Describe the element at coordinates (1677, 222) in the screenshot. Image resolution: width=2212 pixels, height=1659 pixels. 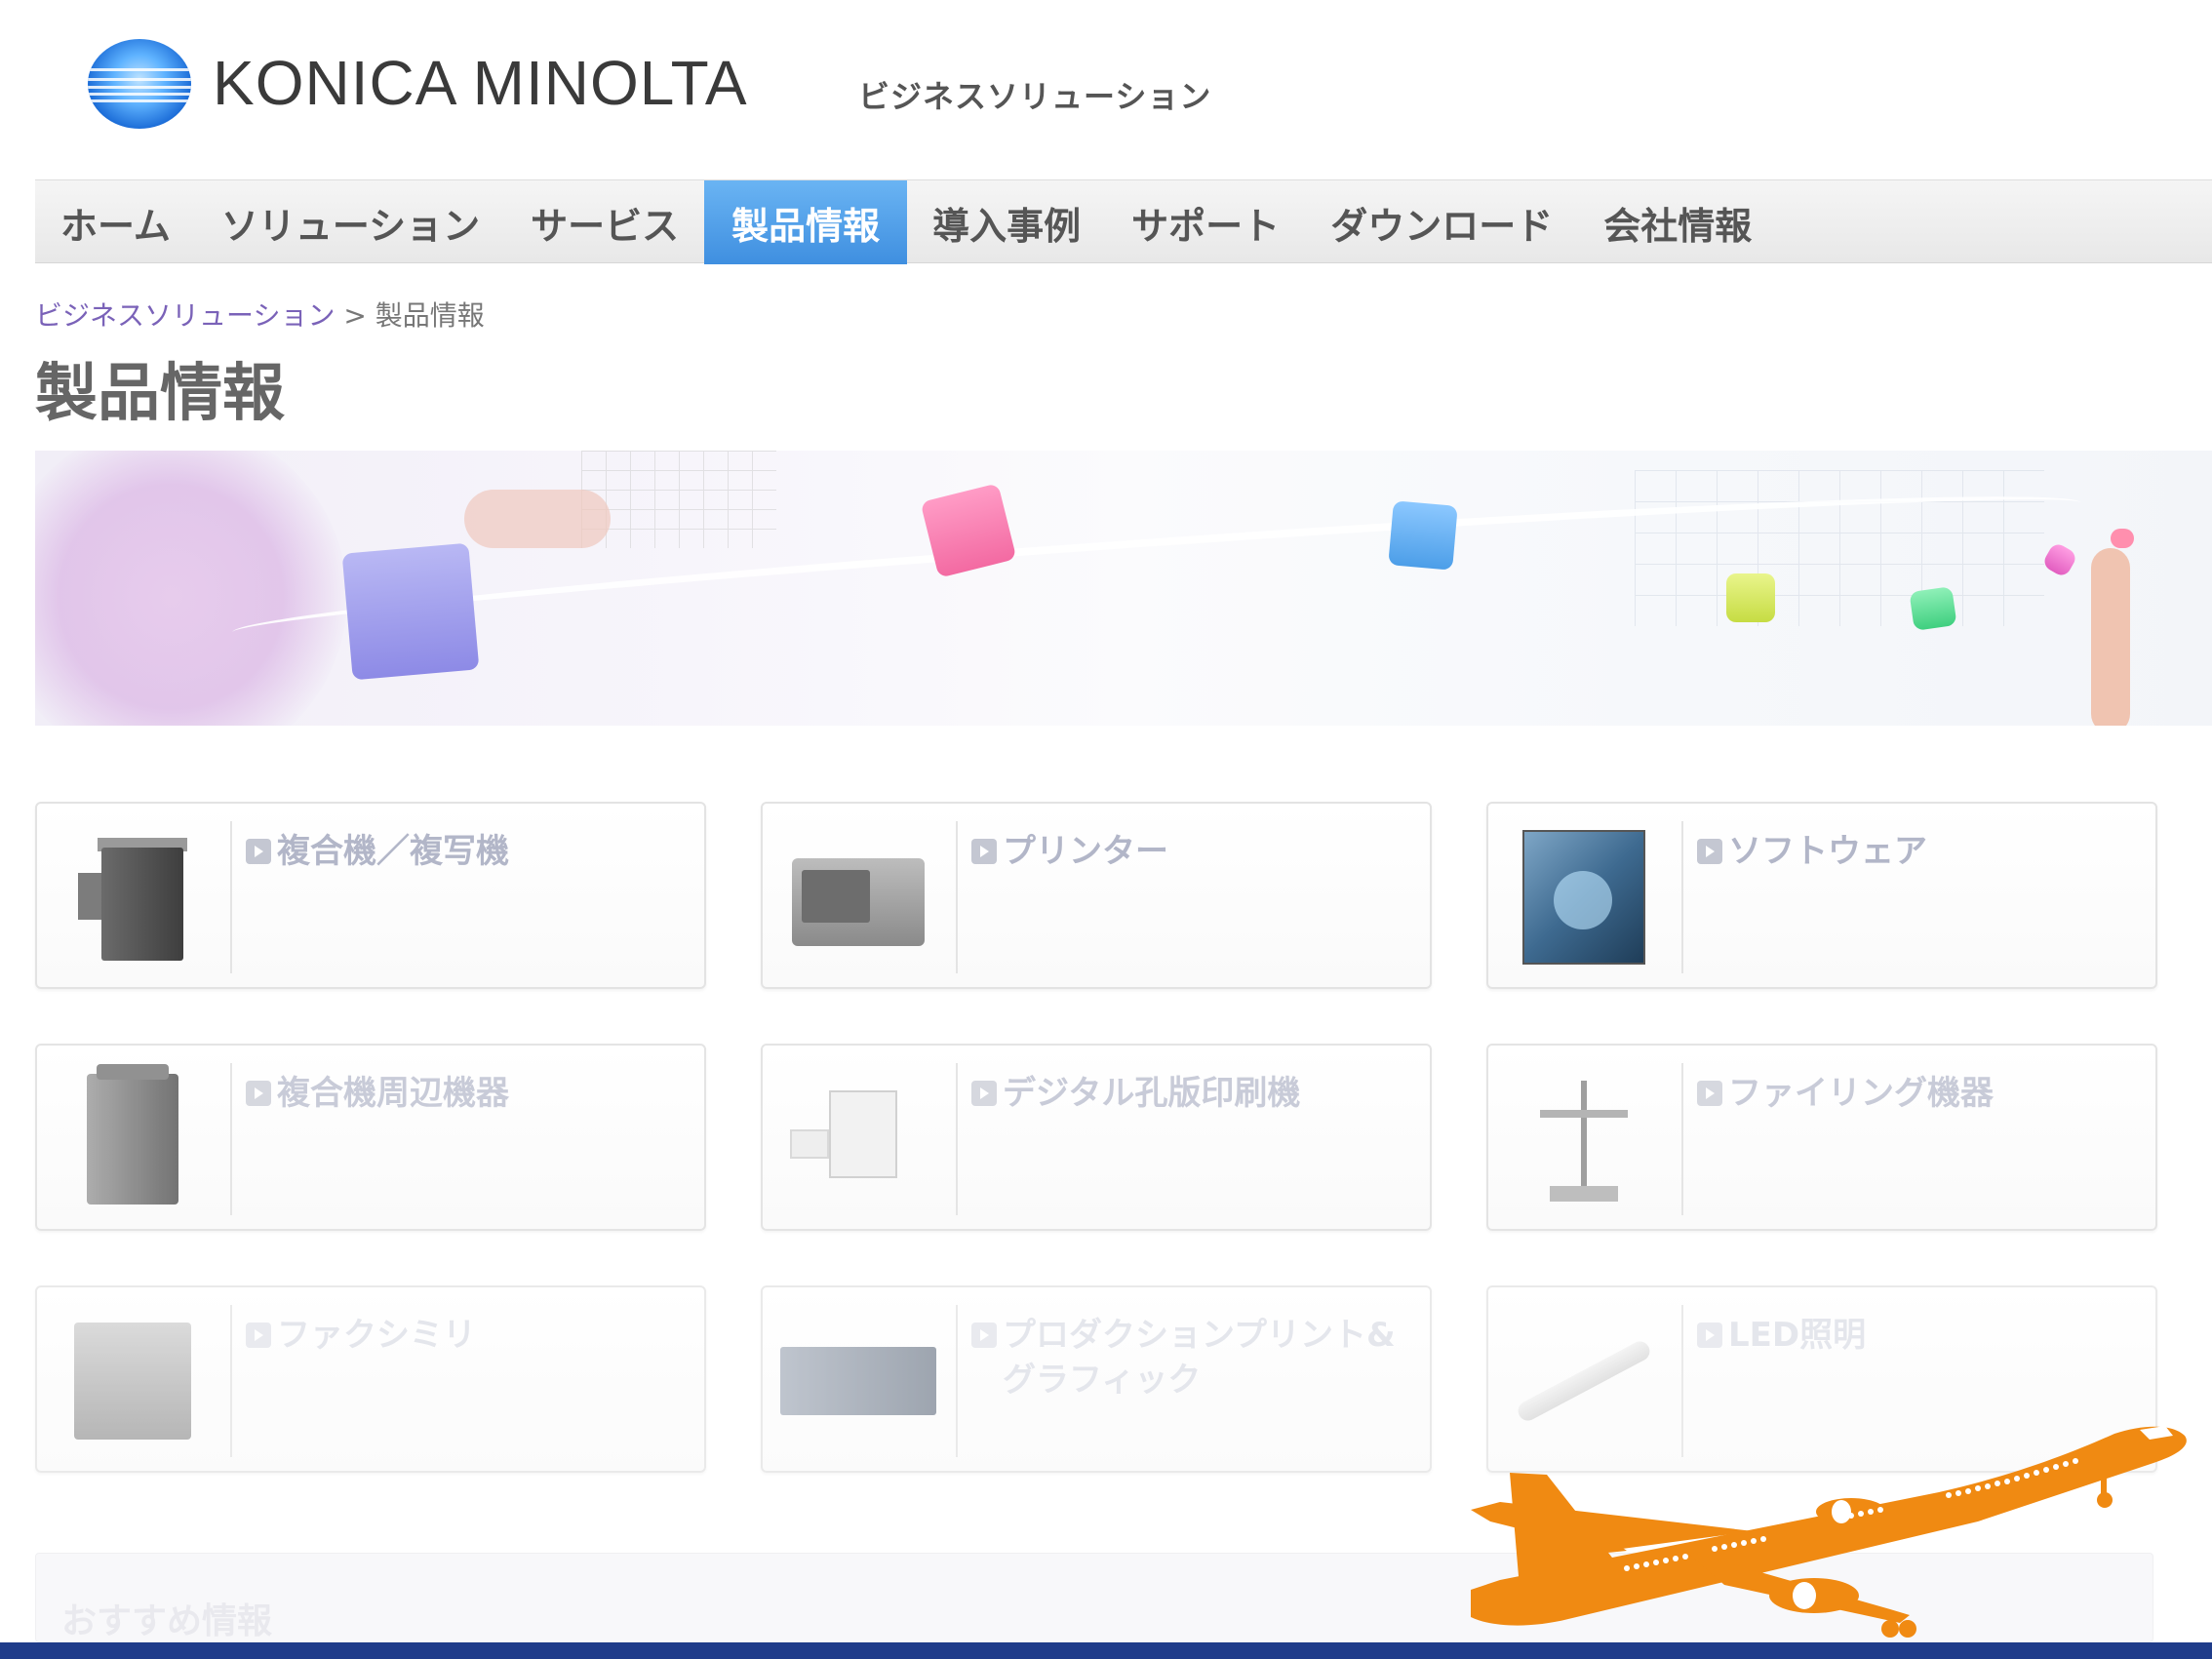
I see `nav-item-company: 会社情報` at that location.